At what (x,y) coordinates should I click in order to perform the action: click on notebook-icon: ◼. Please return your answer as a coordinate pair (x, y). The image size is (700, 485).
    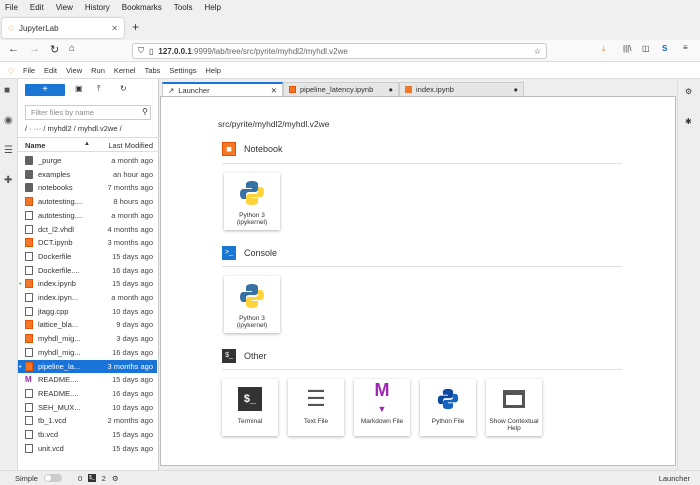
    Looking at the image, I should click on (229, 149).